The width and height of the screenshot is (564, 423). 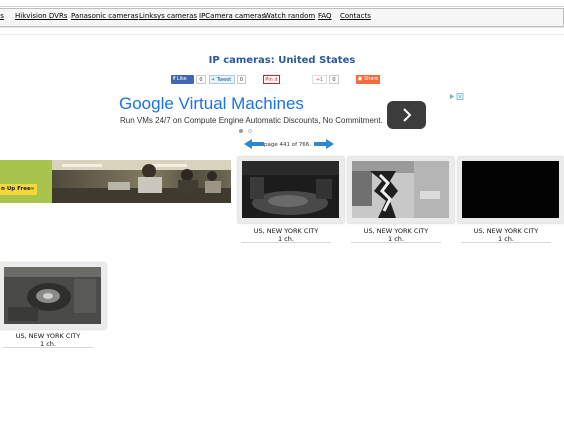 I want to click on nav-link-truncated: as, so click(x=2, y=16).